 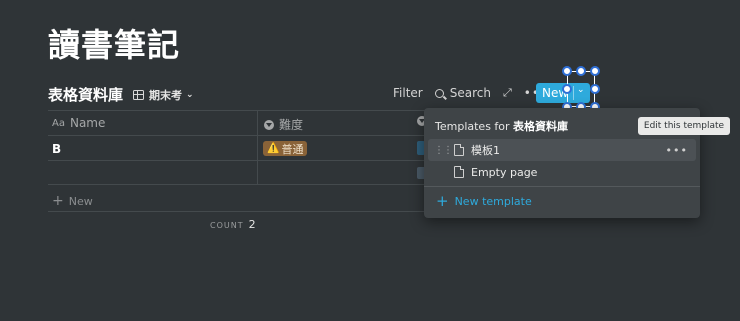 I want to click on more-options-icon: •••, so click(x=677, y=150).